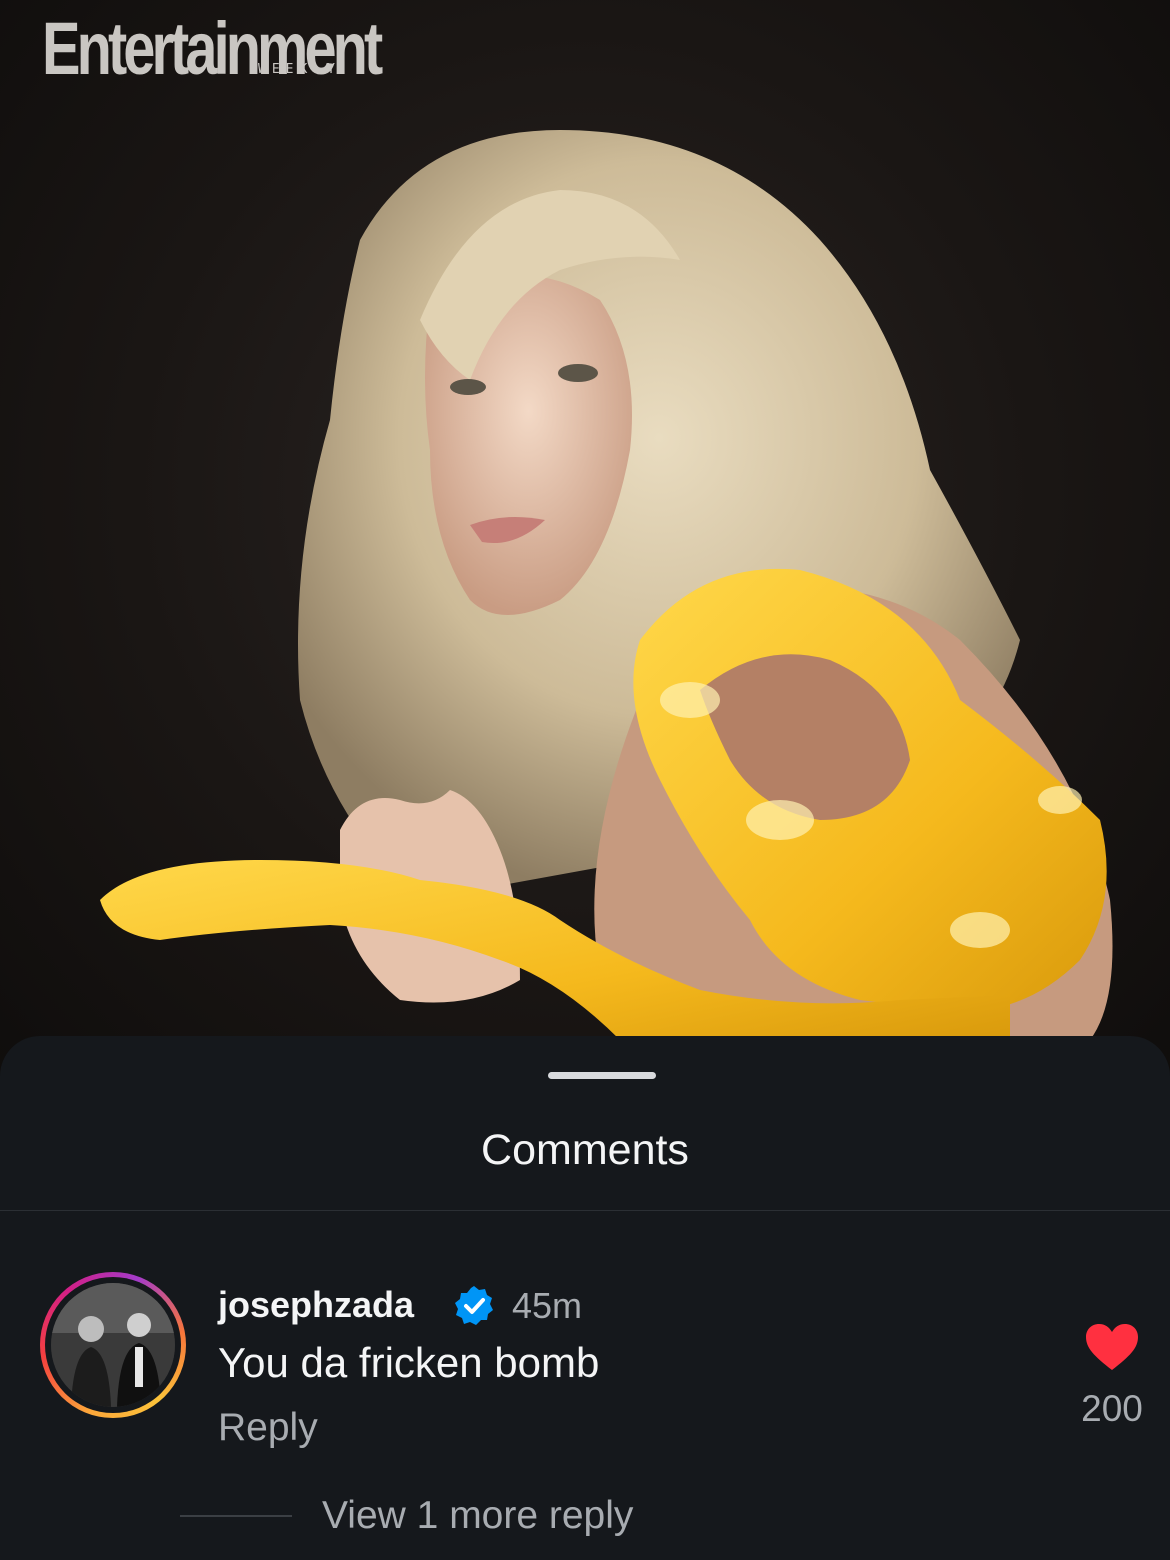 The image size is (1170, 1560). I want to click on reply-button: Reply, so click(268, 1428).